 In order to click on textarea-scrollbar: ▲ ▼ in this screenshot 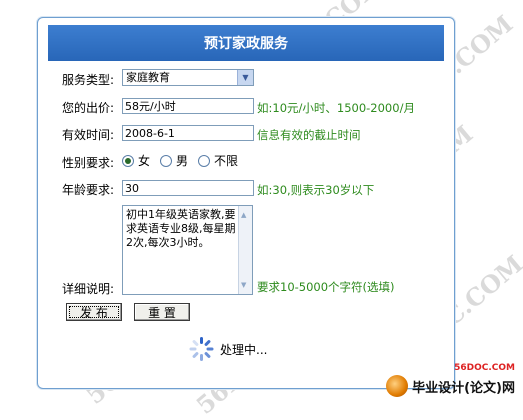, I will do `click(245, 250)`.